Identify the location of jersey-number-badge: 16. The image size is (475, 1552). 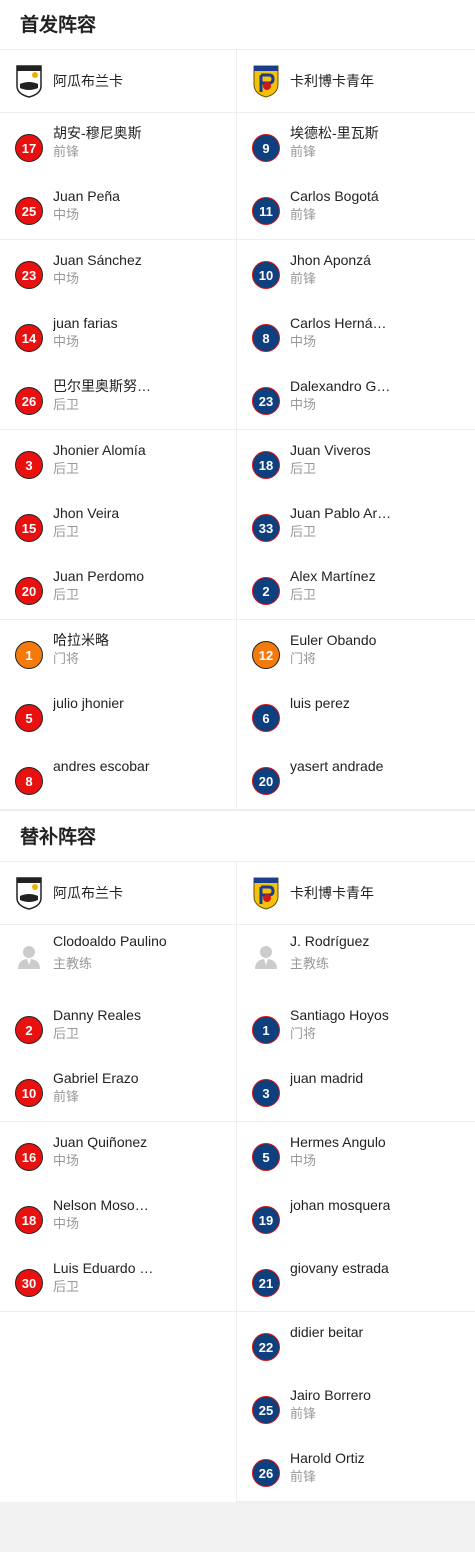
(29, 1157).